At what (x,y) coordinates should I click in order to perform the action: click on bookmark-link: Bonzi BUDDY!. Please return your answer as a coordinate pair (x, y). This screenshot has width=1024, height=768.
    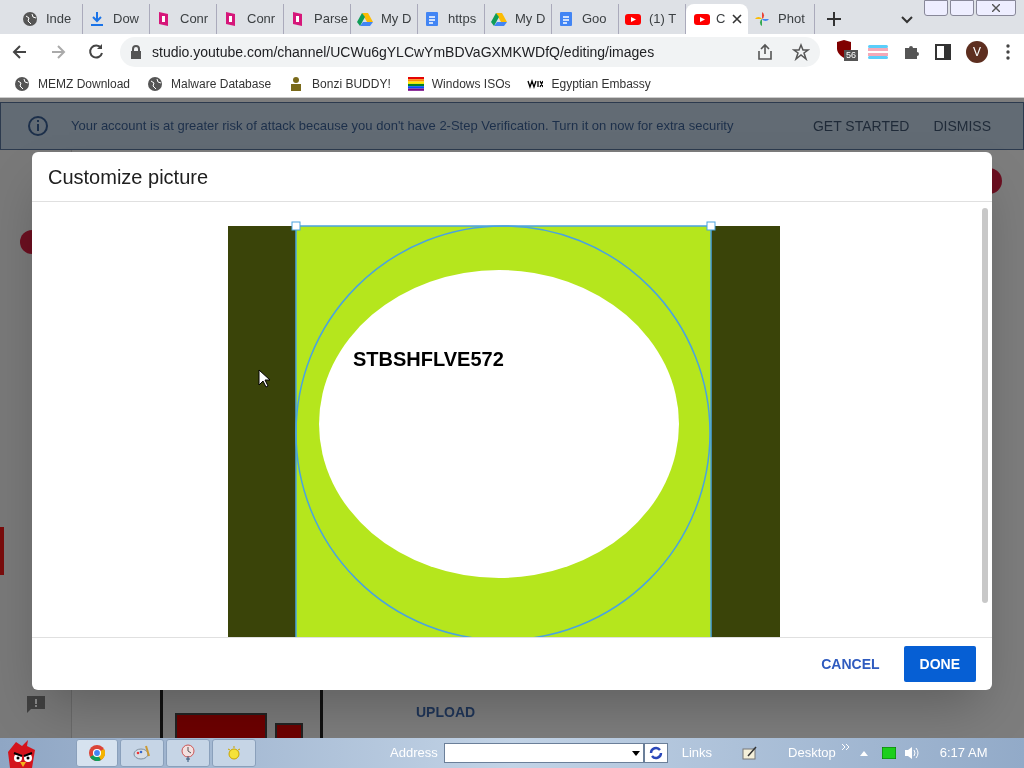
    Looking at the image, I should click on (339, 83).